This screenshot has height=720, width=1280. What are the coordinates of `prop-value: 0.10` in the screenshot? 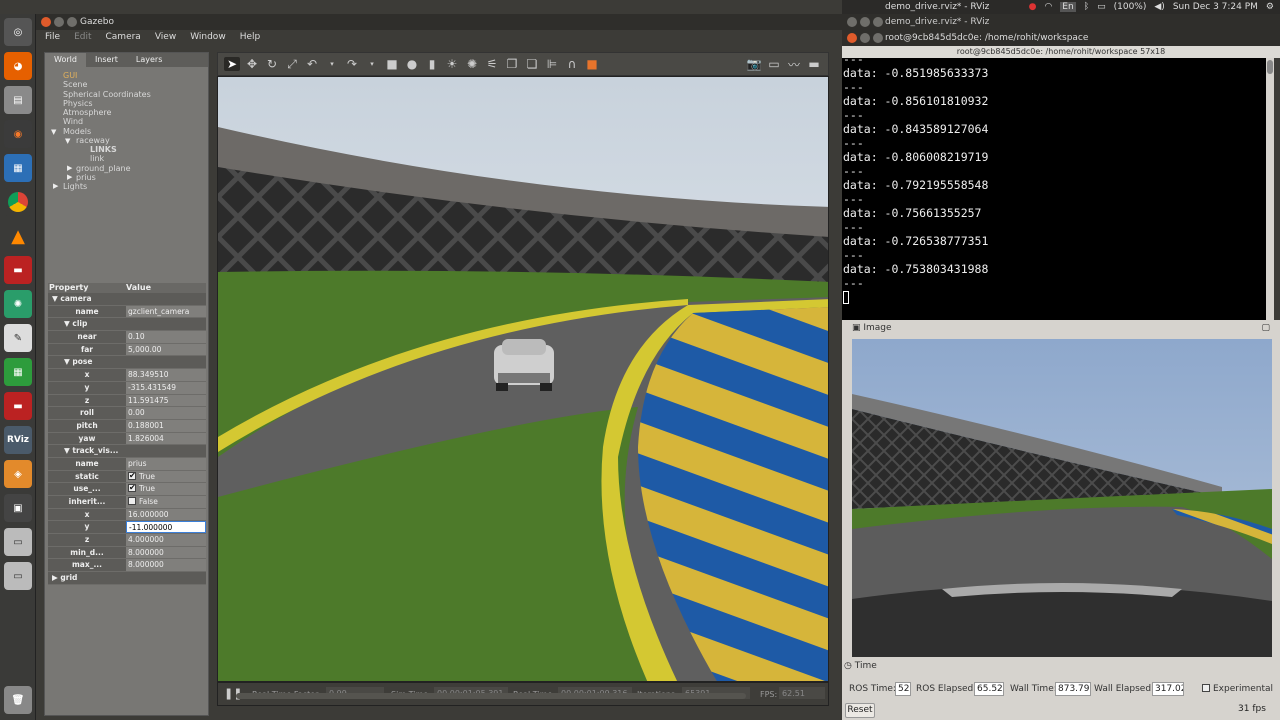 It's located at (166, 337).